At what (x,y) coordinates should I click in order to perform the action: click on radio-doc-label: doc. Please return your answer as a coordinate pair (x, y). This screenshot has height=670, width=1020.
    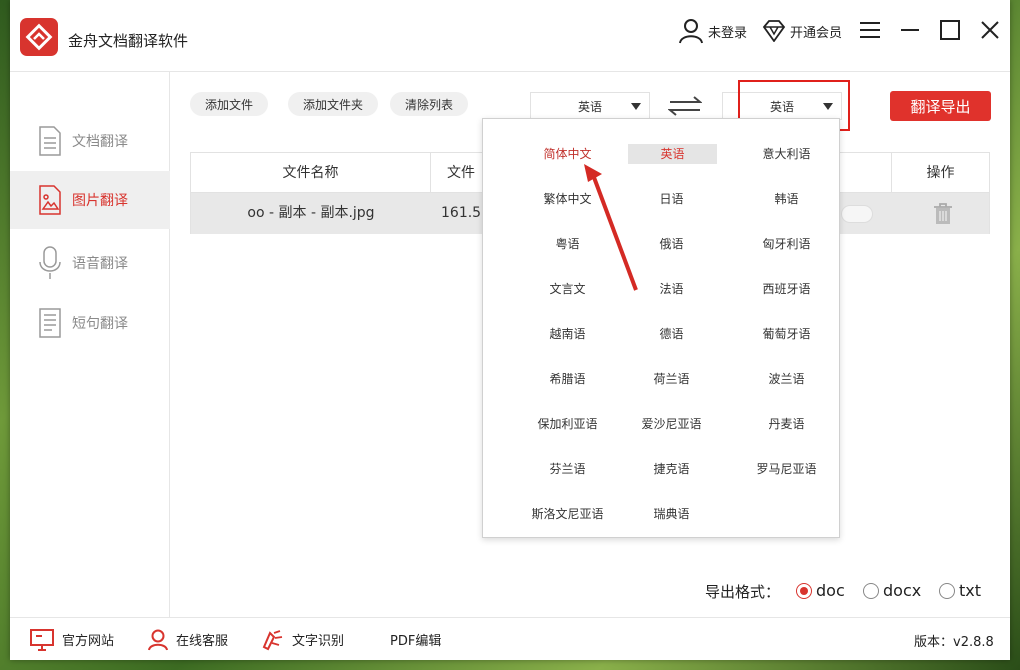
    Looking at the image, I should click on (830, 590).